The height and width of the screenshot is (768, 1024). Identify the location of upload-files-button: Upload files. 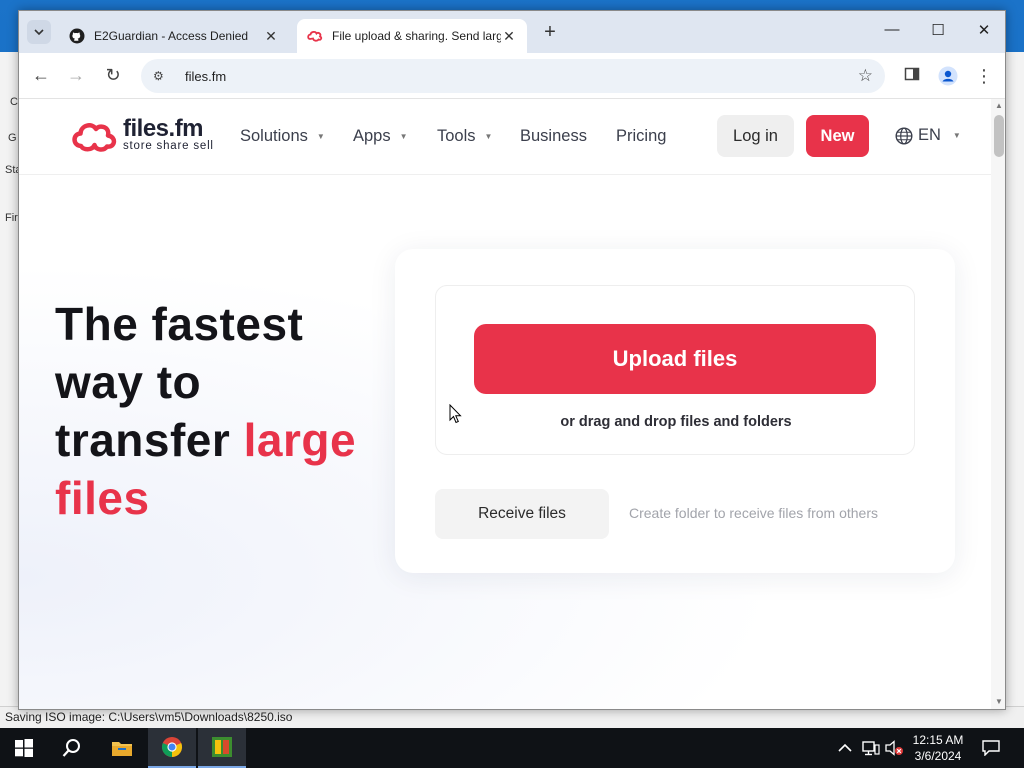
(675, 359).